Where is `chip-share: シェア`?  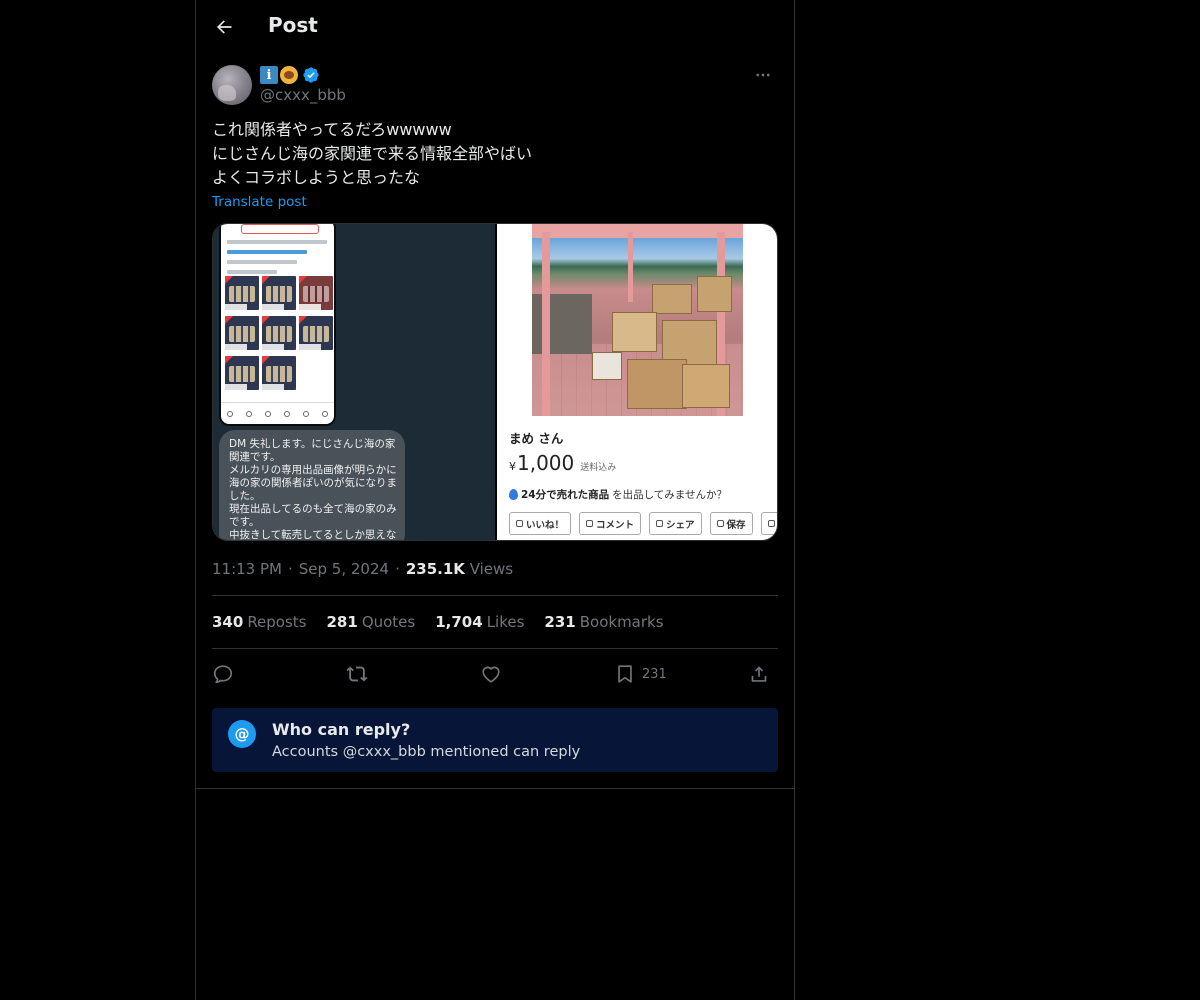
chip-share: シェア is located at coordinates (675, 523).